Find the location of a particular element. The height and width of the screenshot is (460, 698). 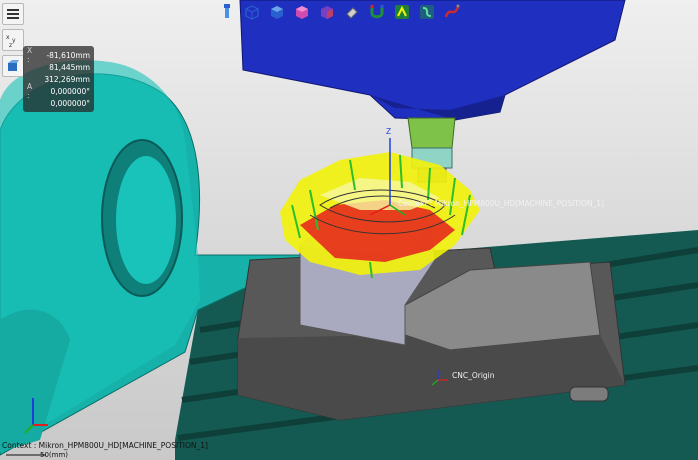

coord-c: 0,000000° is located at coordinates (70, 103).